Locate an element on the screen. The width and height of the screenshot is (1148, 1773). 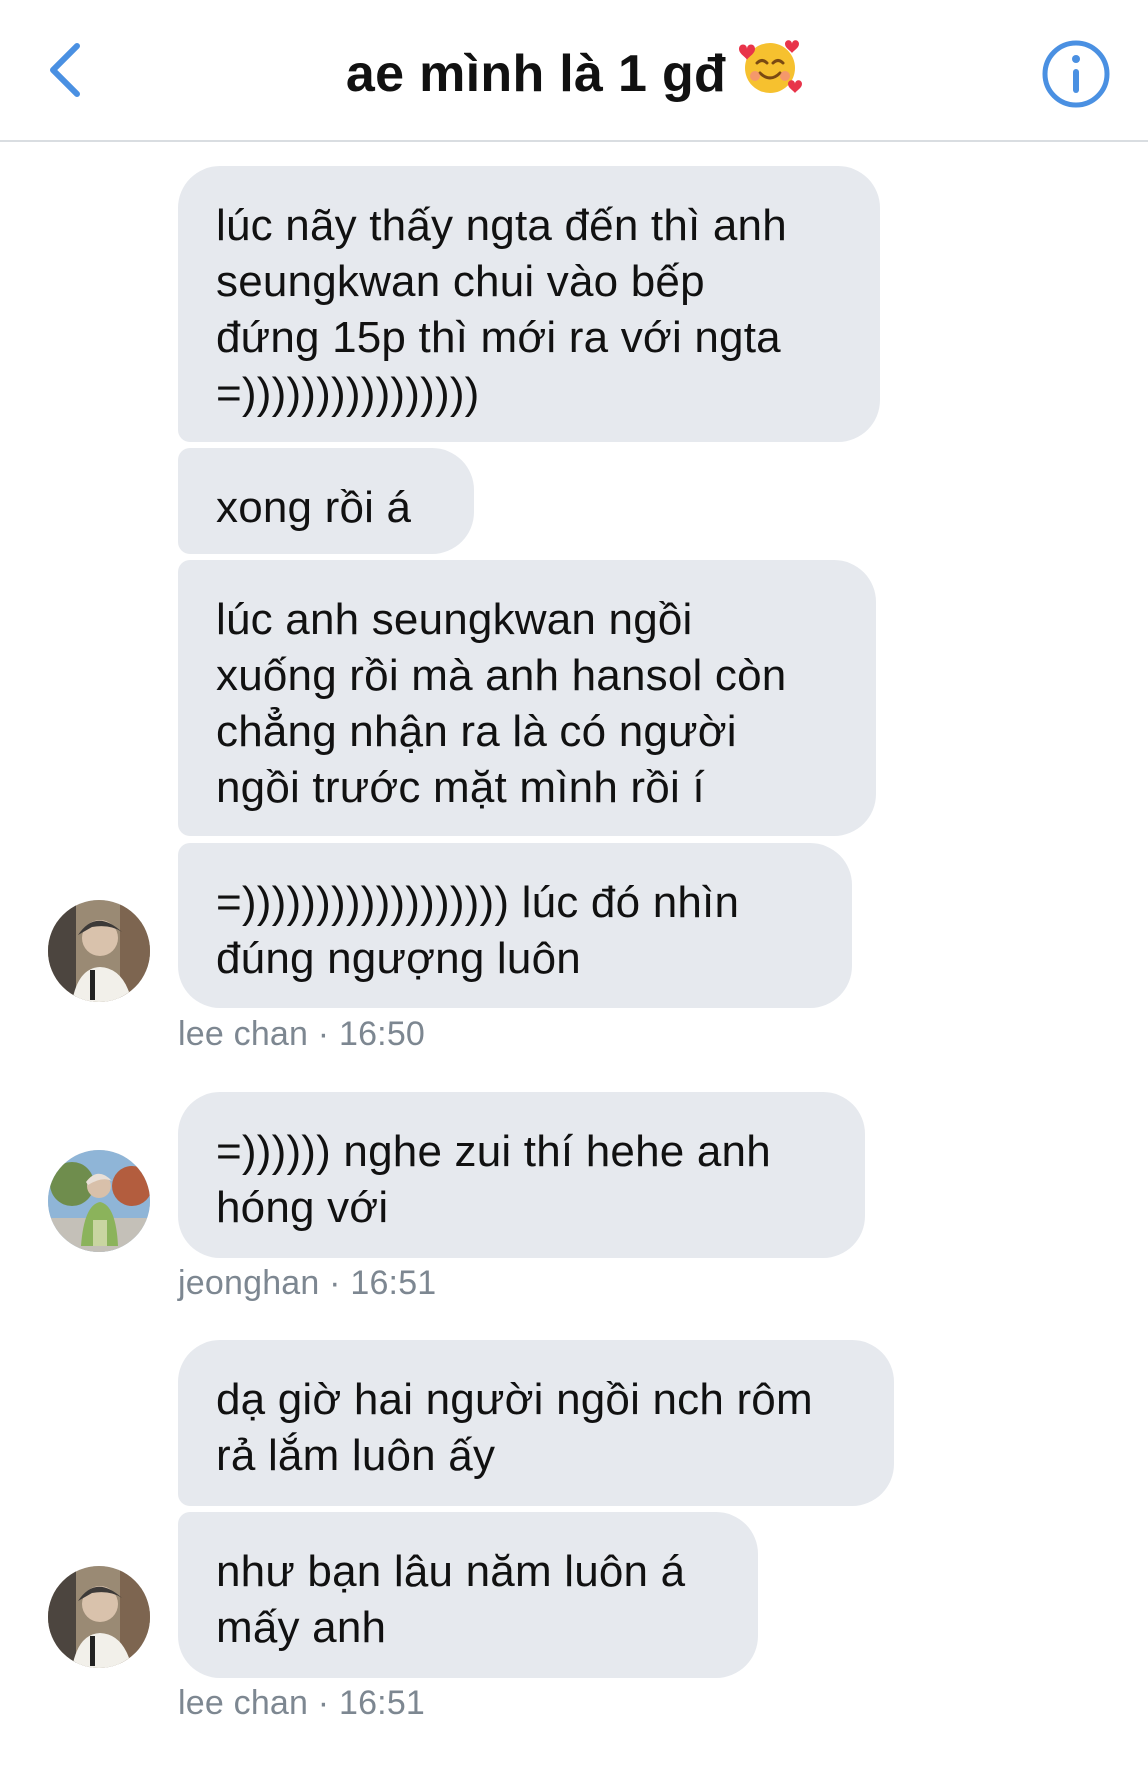
chat-header: ae mình là 1 gđ is located at coordinates (574, 71).